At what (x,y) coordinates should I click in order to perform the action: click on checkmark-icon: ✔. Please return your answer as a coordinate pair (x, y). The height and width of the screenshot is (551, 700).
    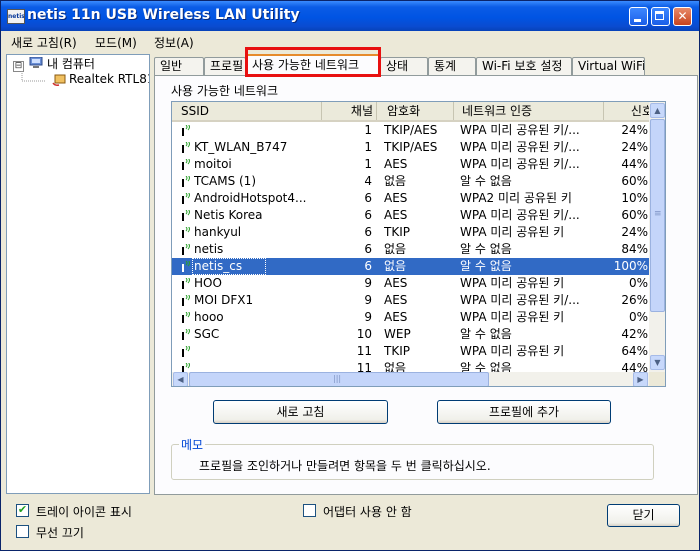
    Looking at the image, I should click on (22, 509).